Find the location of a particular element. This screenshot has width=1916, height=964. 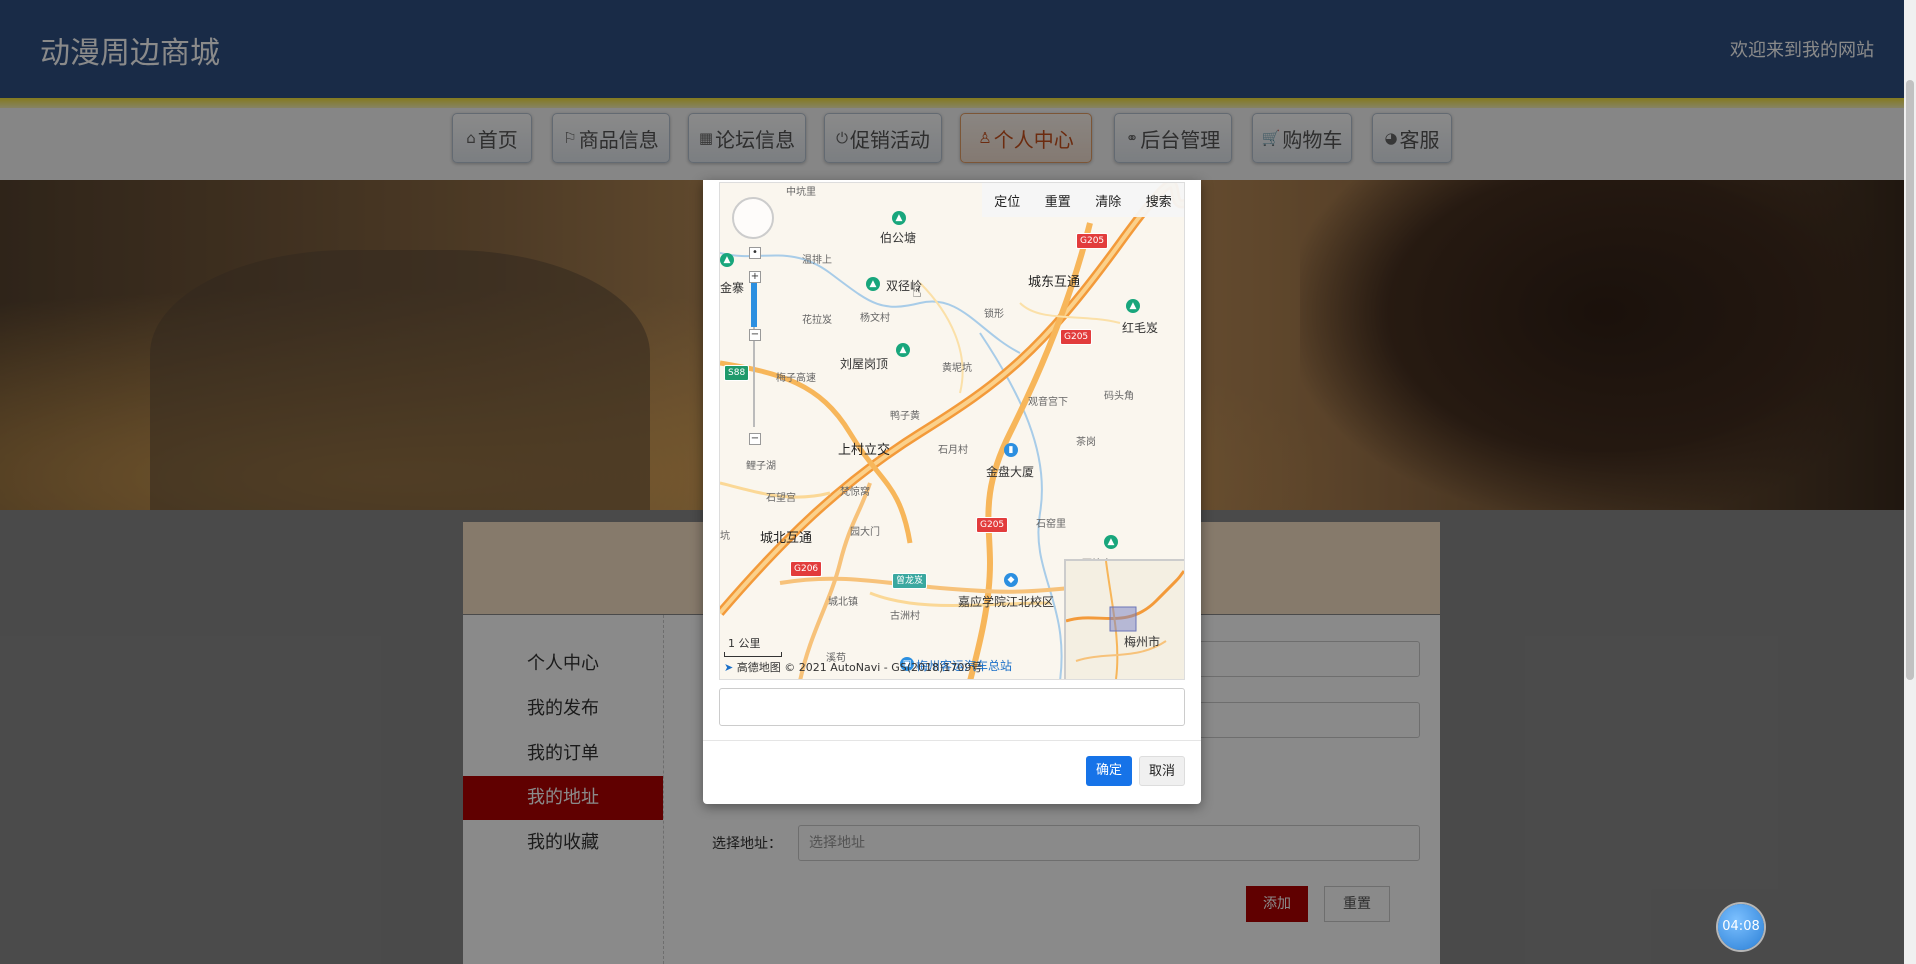

map-label: 金寨 is located at coordinates (732, 288).